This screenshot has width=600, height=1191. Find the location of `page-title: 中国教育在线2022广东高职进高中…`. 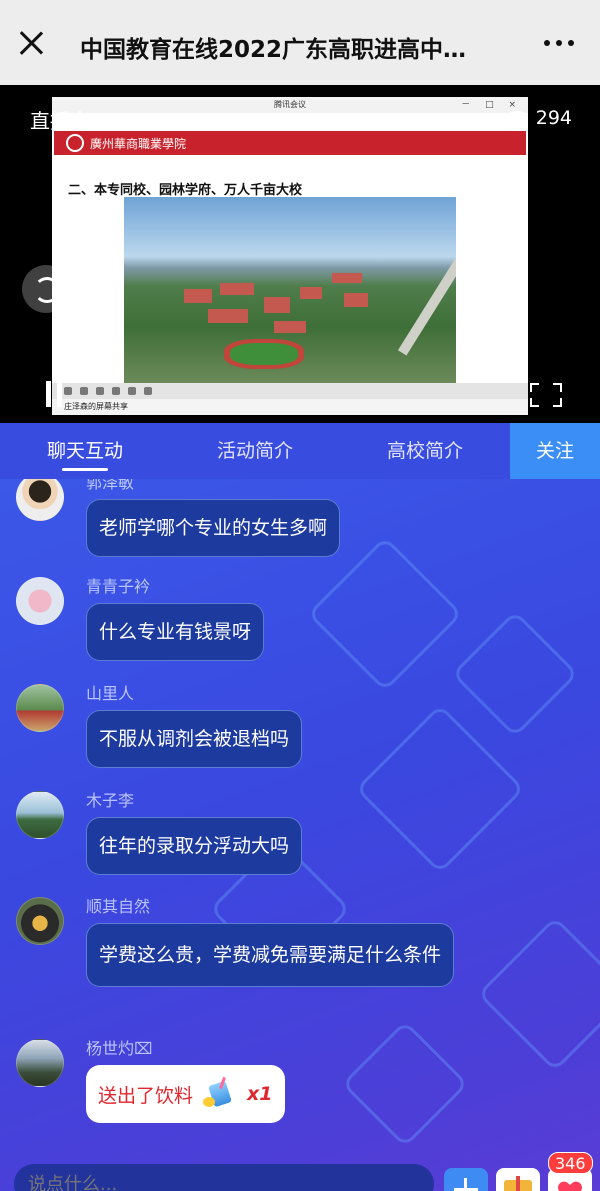

page-title: 中国教育在线2022广东高职进高中… is located at coordinates (273, 50).